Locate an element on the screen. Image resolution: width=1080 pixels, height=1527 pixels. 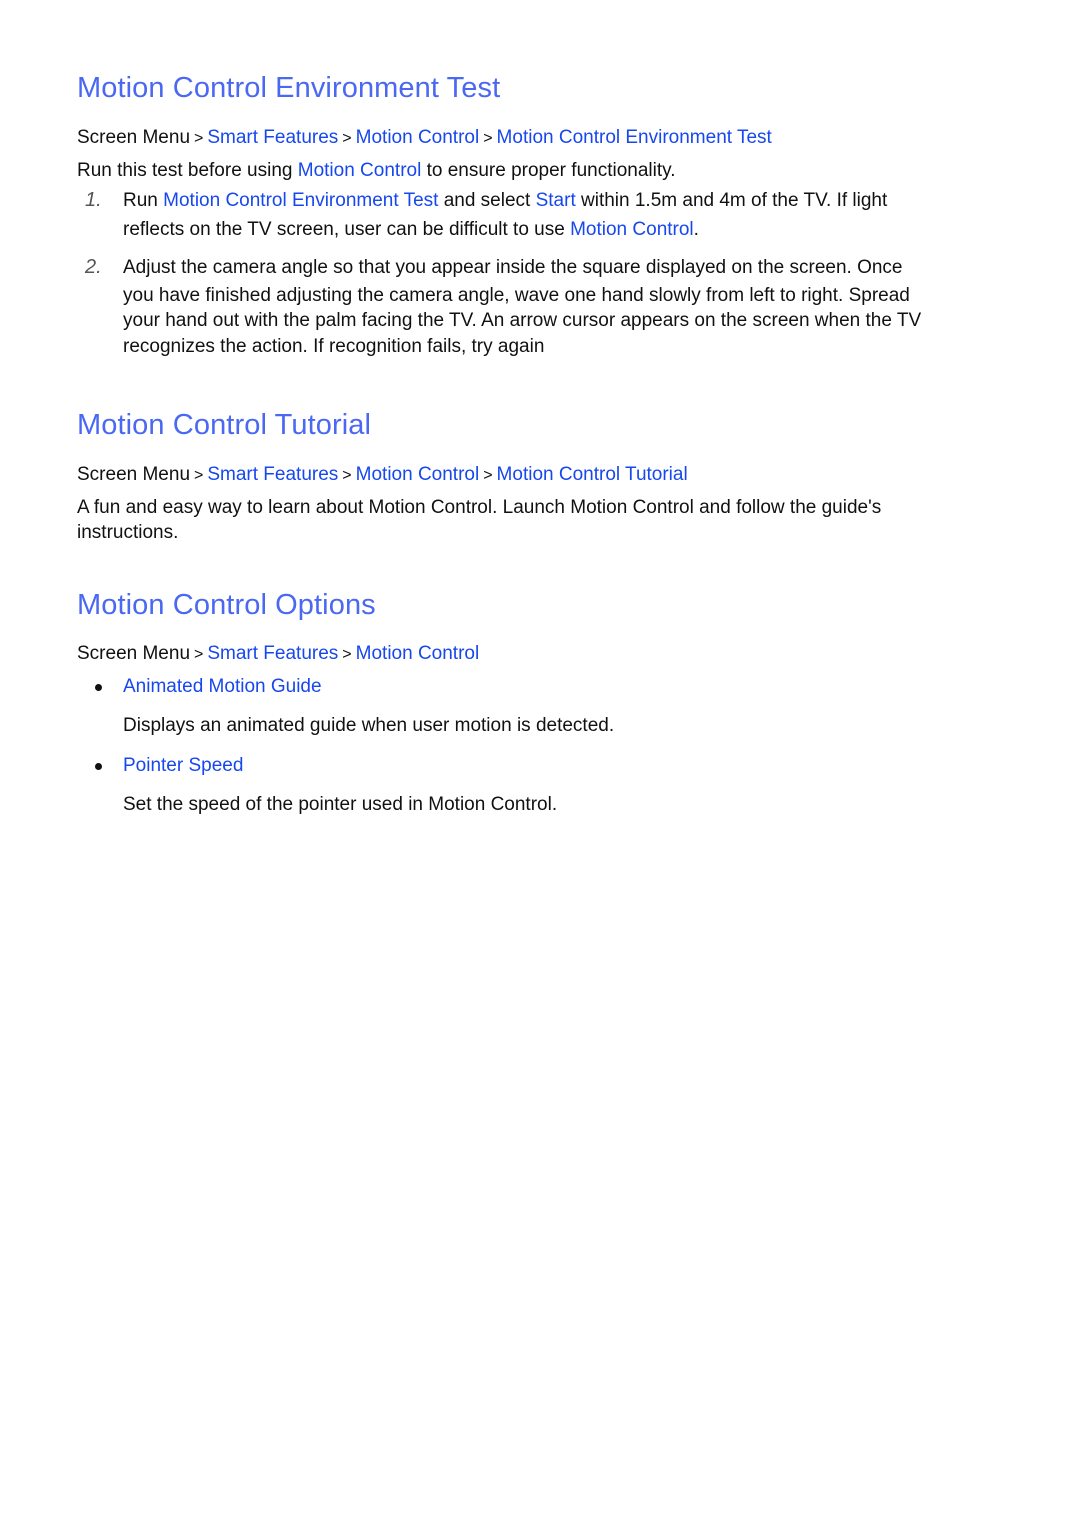
step-text: and select is located at coordinates (487, 200).